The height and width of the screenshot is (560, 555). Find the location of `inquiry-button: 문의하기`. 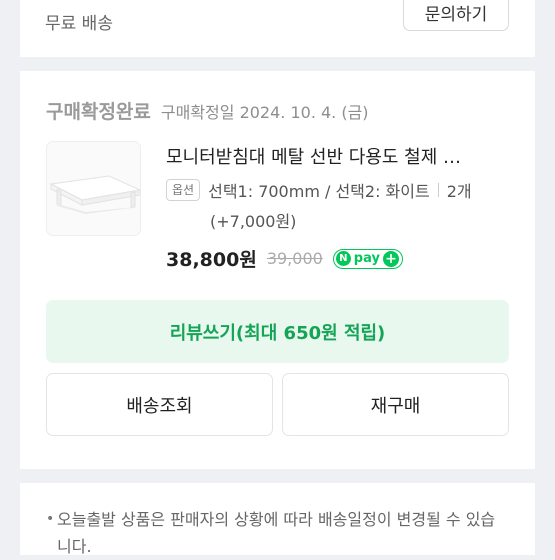

inquiry-button: 문의하기 is located at coordinates (456, 15).